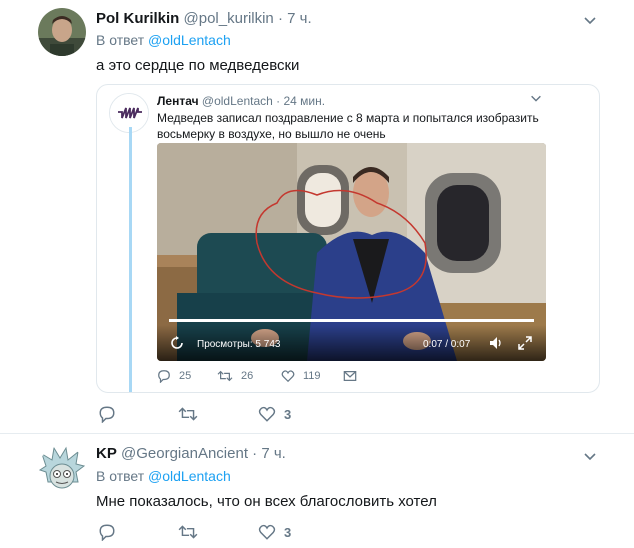 The width and height of the screenshot is (634, 548). What do you see at coordinates (130, 259) in the screenshot?
I see `thread-line` at bounding box center [130, 259].